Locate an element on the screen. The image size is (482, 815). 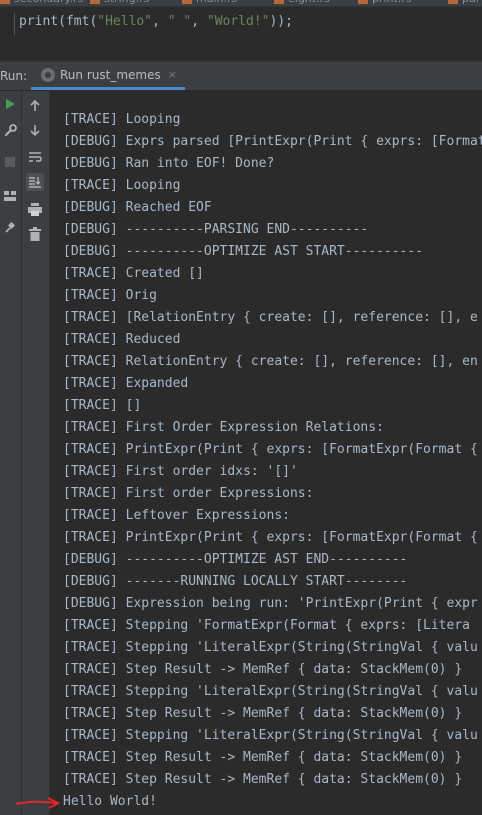
arrow-down-icon is located at coordinates (35, 130).